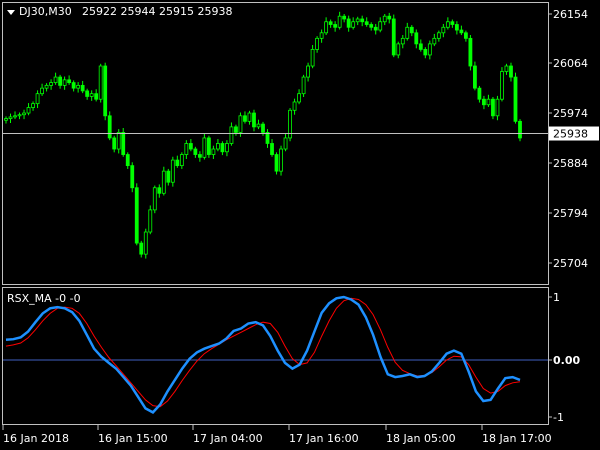 This screenshot has width=600, height=450. Describe the element at coordinates (570, 63) in the screenshot. I see `price-tick: 26064` at that location.